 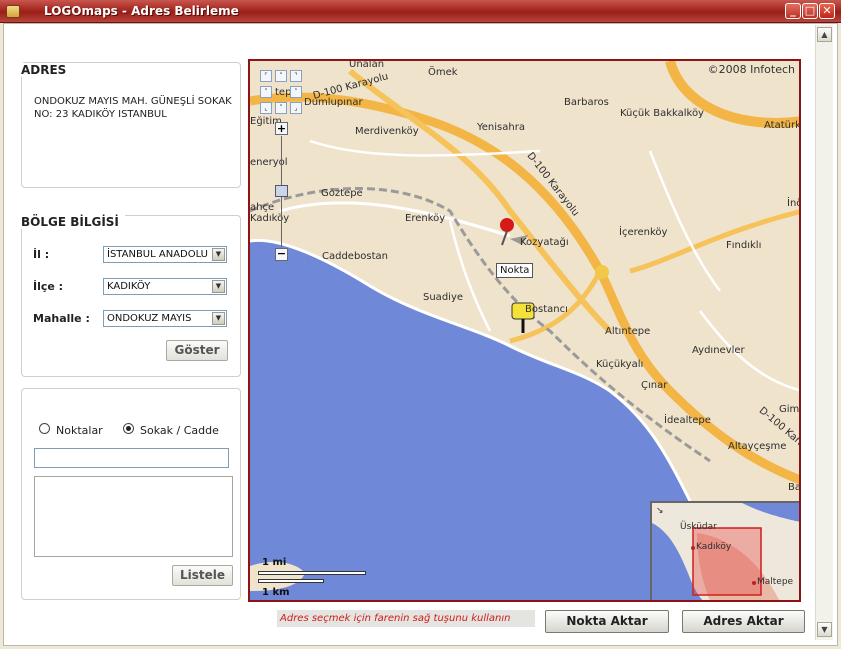 What do you see at coordinates (367, 64) in the screenshot?
I see `place-label: Unalan` at bounding box center [367, 64].